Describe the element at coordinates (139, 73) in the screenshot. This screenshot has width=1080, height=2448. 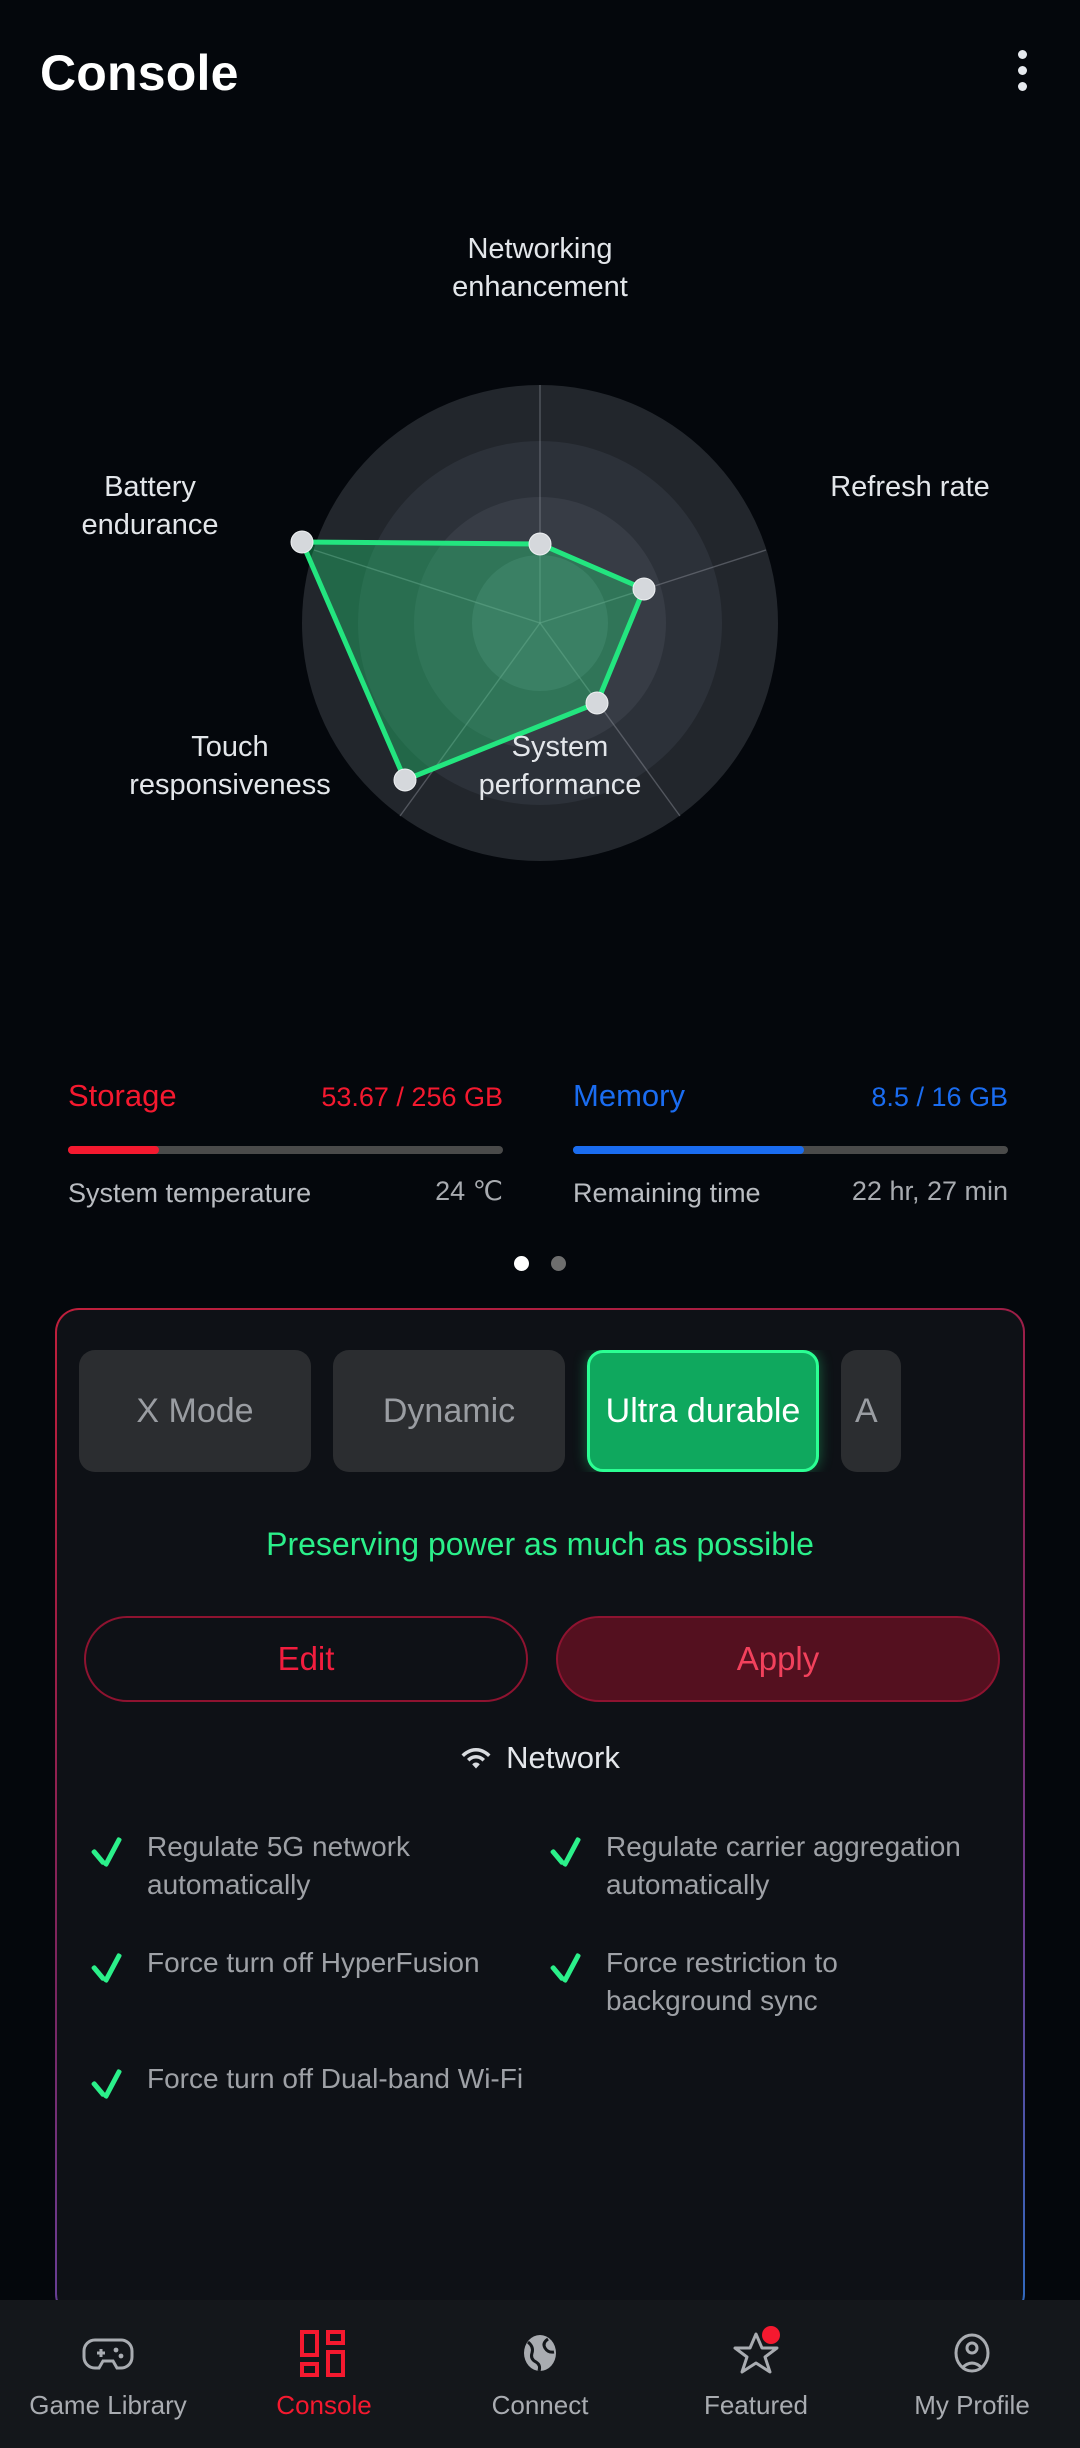
I see `page-title: Console` at that location.